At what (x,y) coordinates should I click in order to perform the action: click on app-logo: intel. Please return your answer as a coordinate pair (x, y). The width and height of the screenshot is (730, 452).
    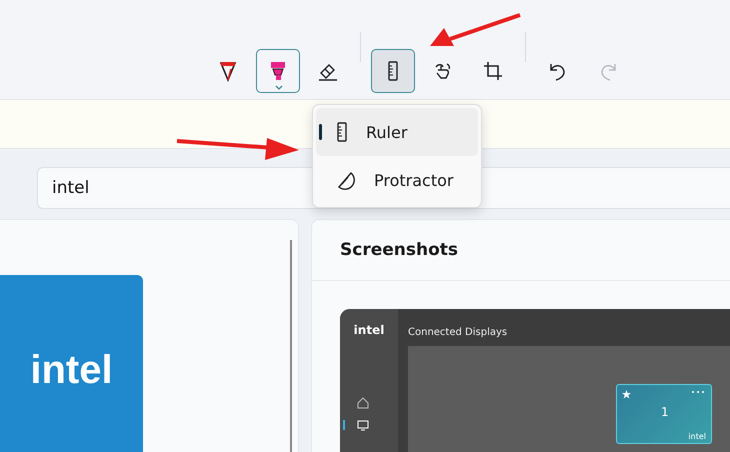
    Looking at the image, I should click on (71, 363).